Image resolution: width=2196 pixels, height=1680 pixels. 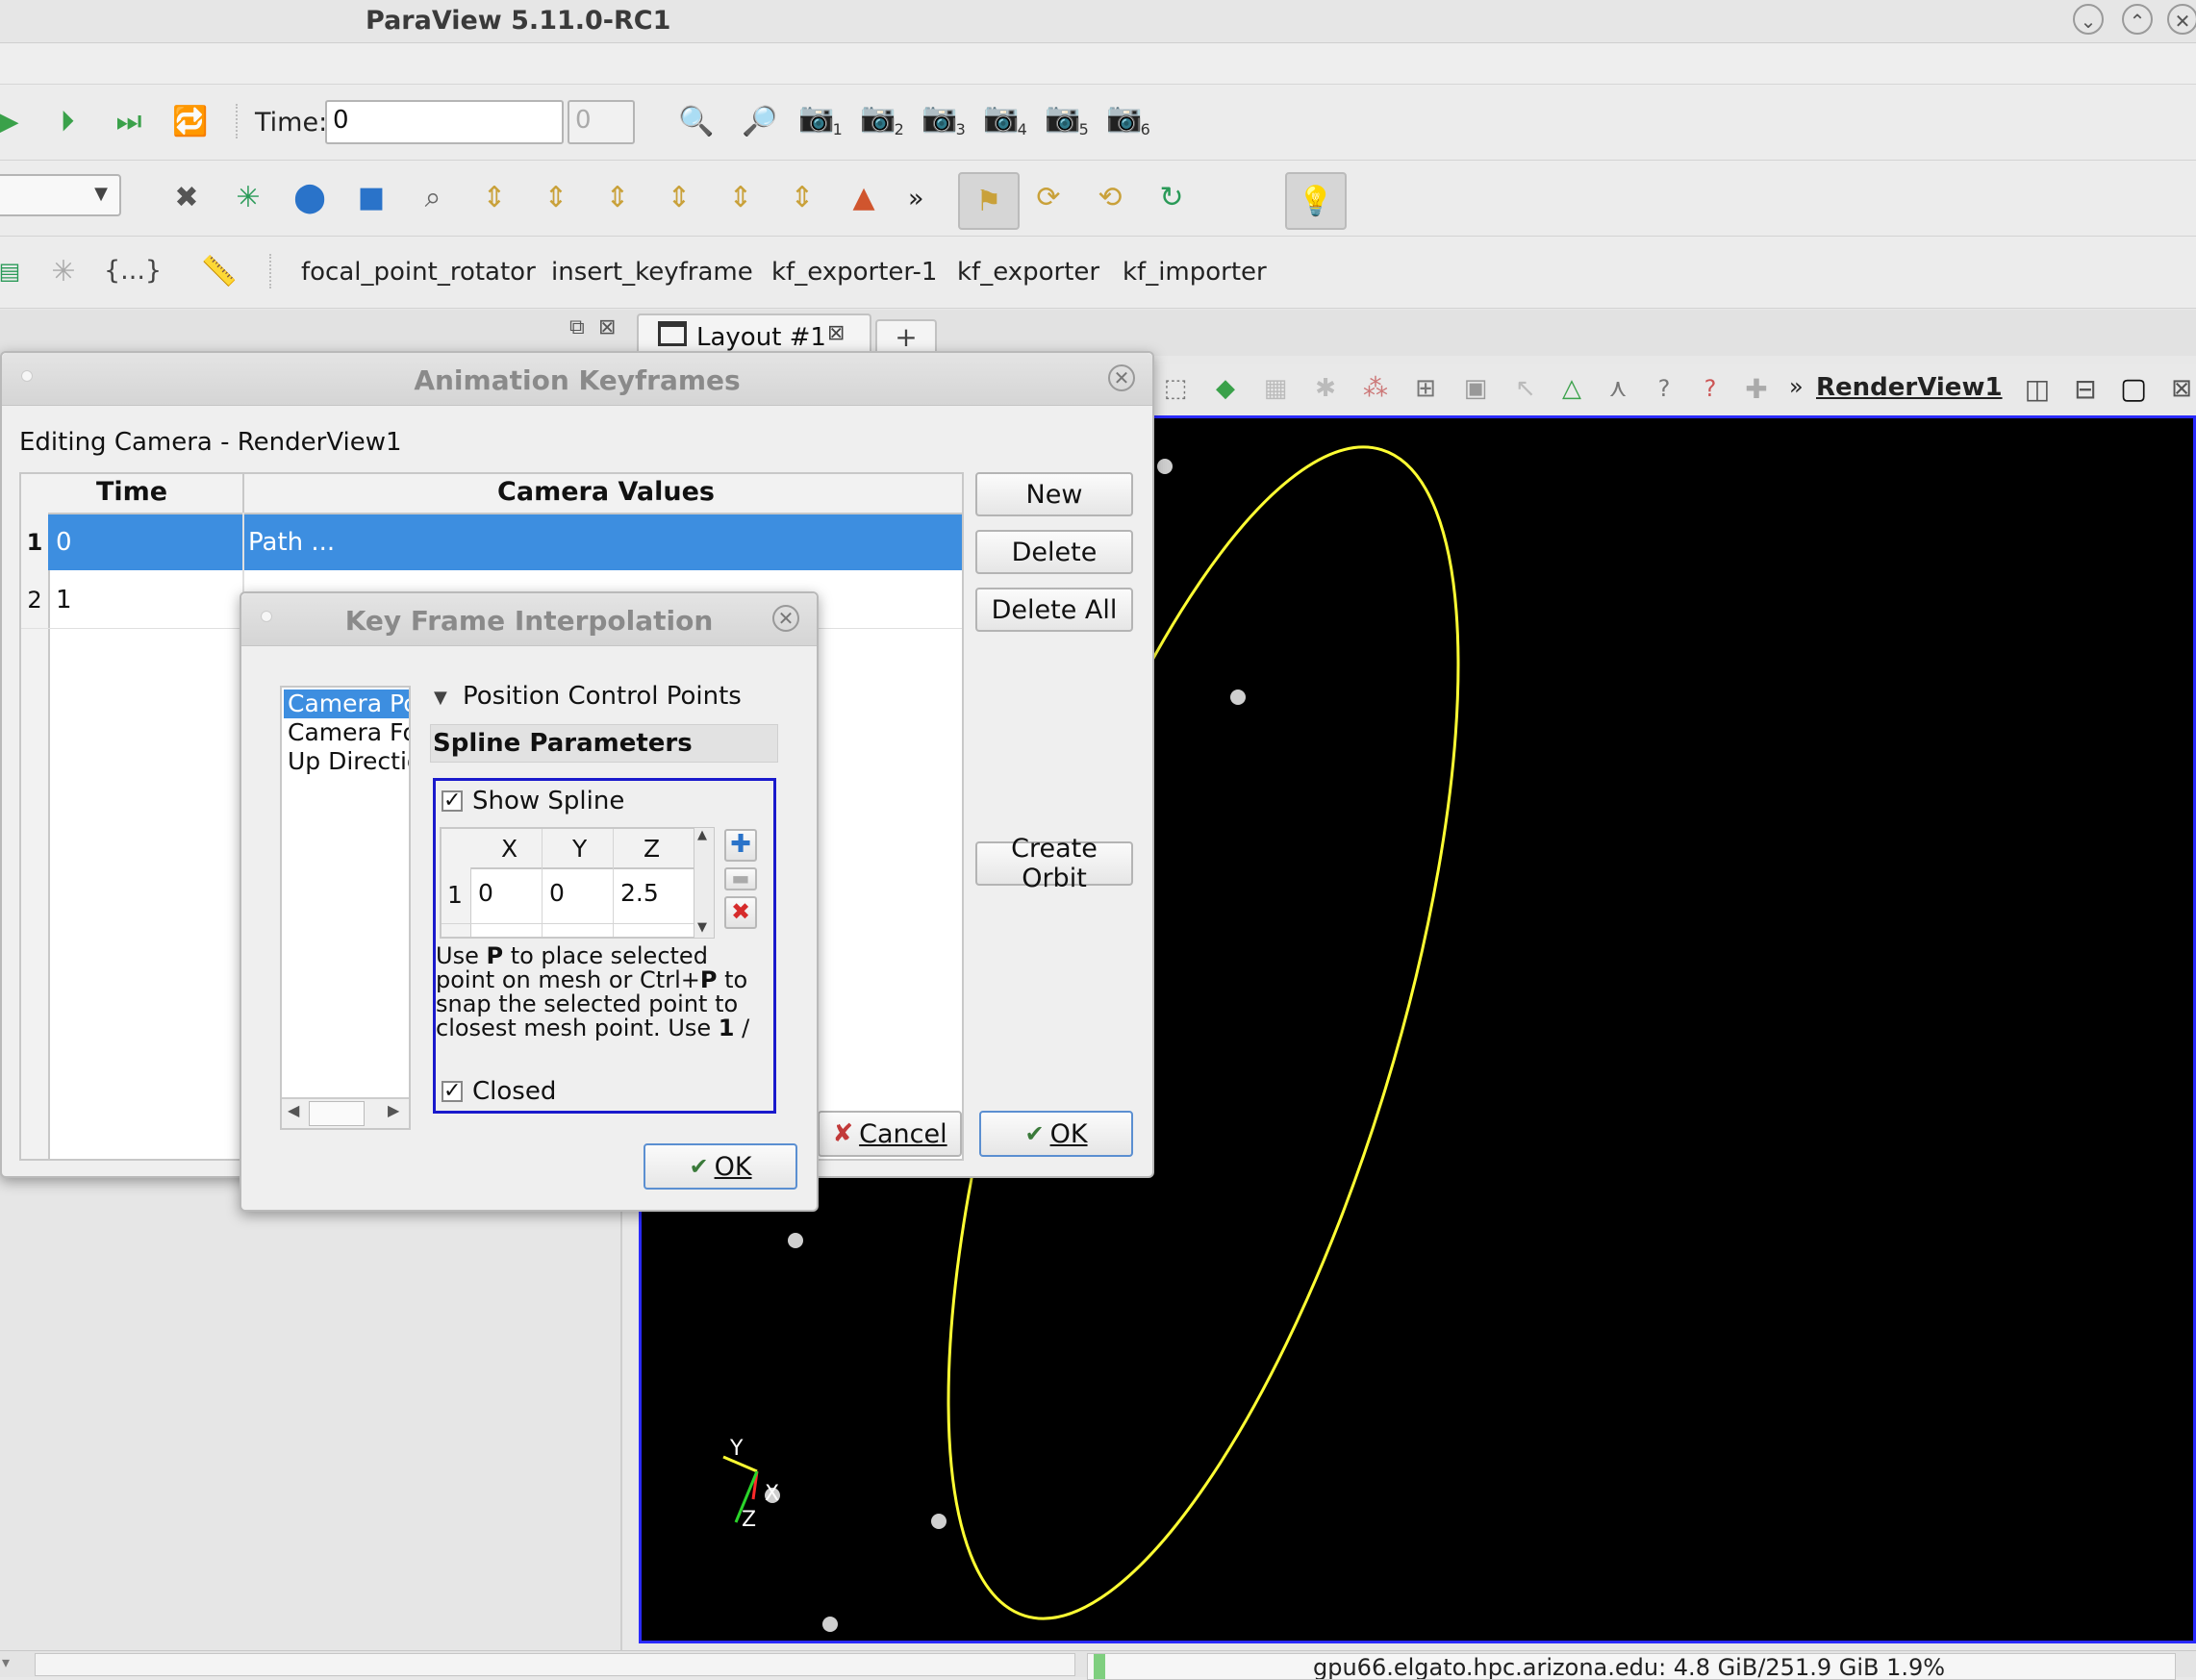 I want to click on scroll-left-icon: ◀, so click(x=293, y=1110).